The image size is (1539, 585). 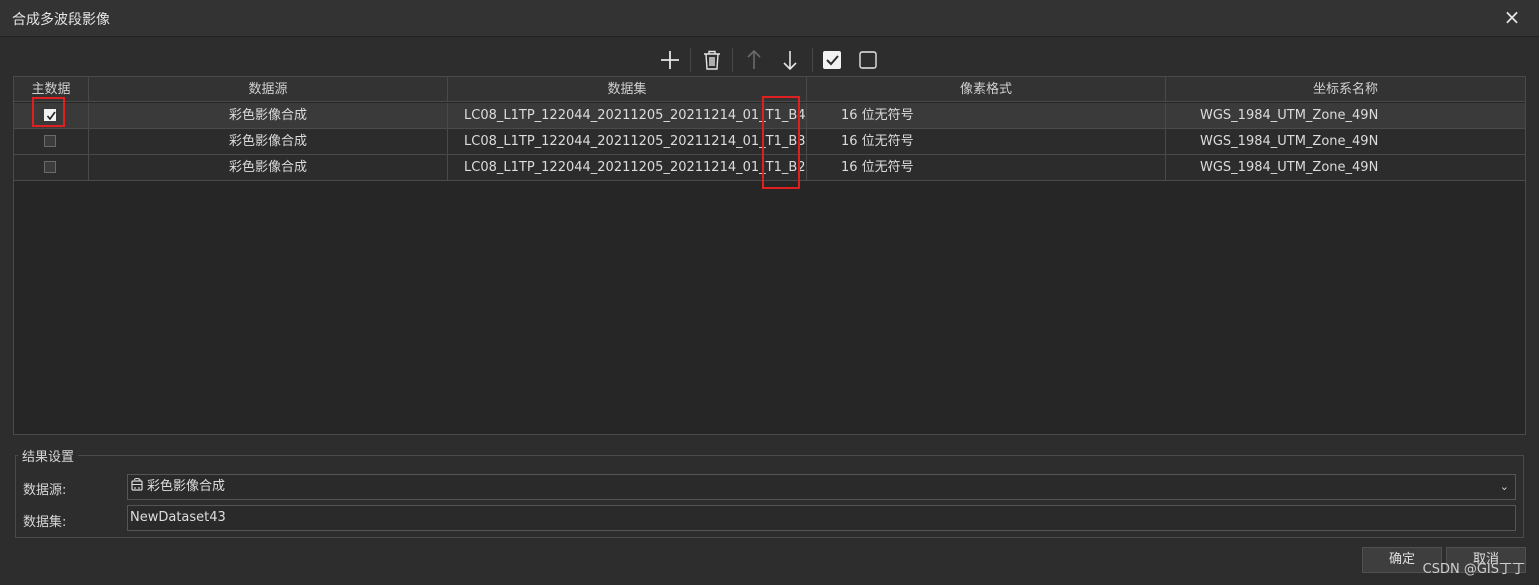 I want to click on column-header-crs: 坐标系名称, so click(x=1345, y=89).